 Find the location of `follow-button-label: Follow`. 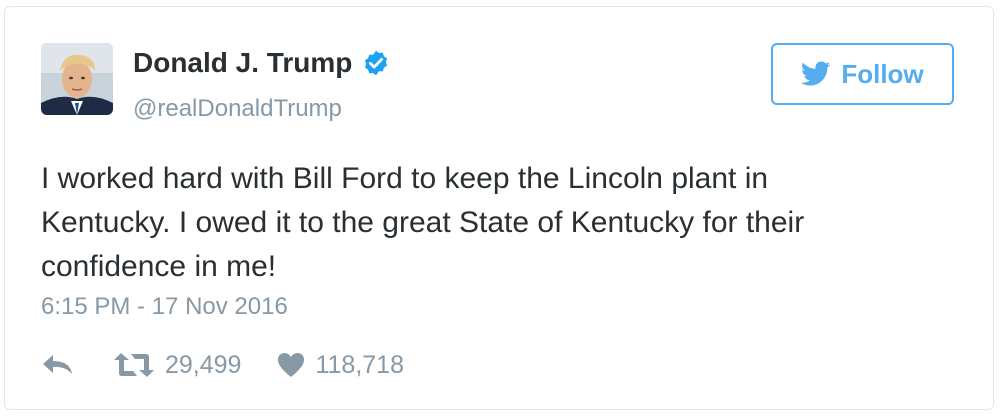

follow-button-label: Follow is located at coordinates (882, 73).